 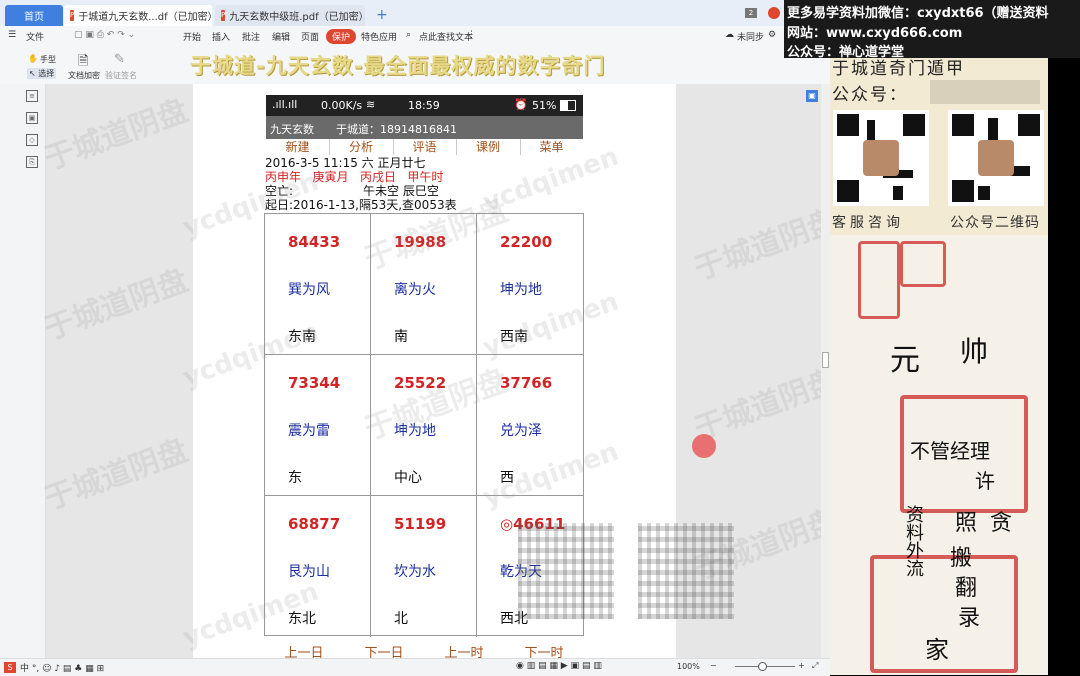 What do you see at coordinates (35, 36) in the screenshot?
I see `file-menu: 文件` at bounding box center [35, 36].